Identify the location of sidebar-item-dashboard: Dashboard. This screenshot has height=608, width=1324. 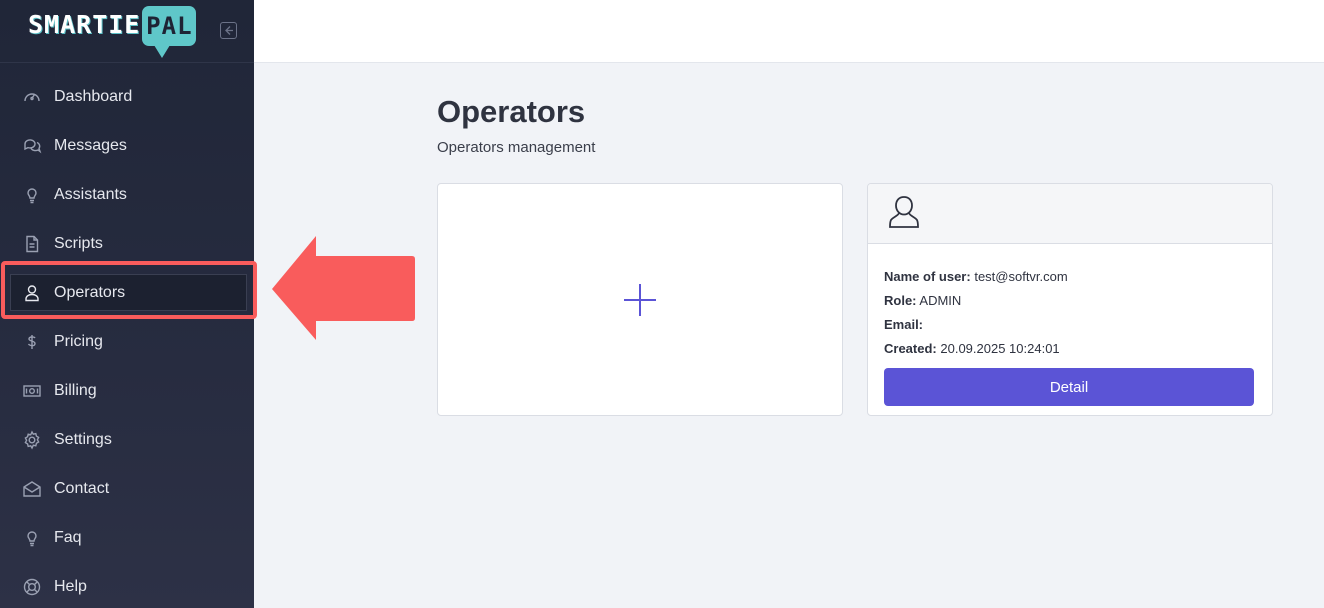
(127, 96).